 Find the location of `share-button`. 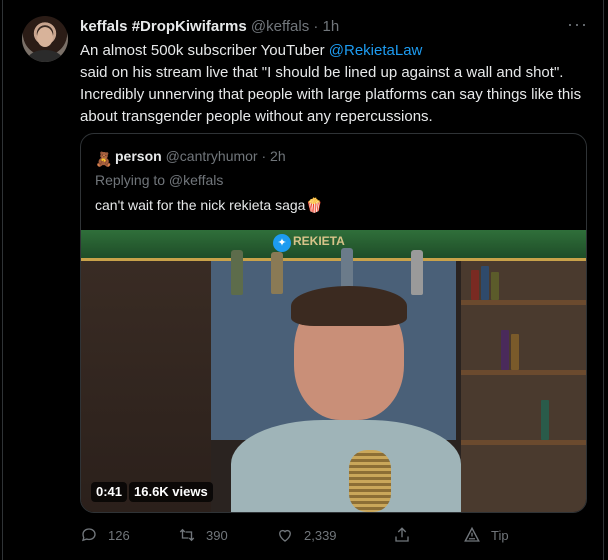

share-button is located at coordinates (402, 535).